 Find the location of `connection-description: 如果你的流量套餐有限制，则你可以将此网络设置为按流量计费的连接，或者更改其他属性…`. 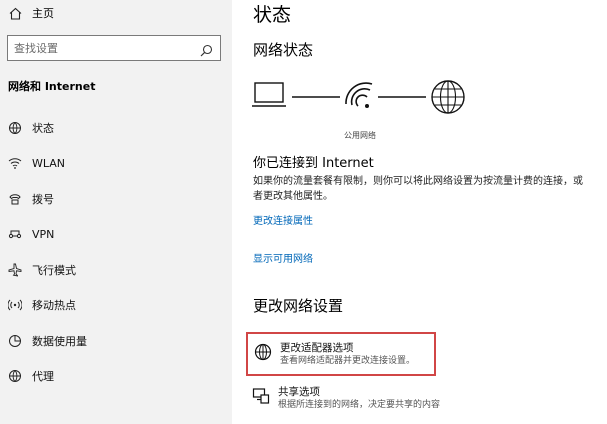

connection-description: 如果你的流量套餐有限制，则你可以将此网络设置为按流量计费的连接，或者更改其他属性… is located at coordinates (418, 189).